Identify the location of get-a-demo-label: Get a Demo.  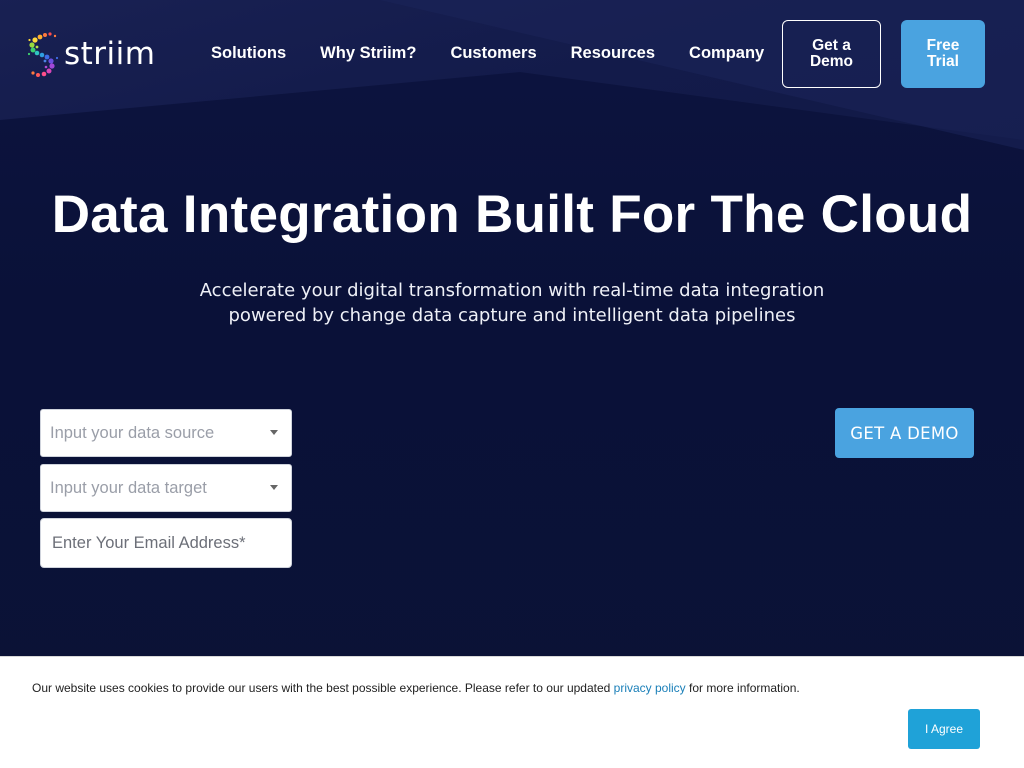
(831, 53).